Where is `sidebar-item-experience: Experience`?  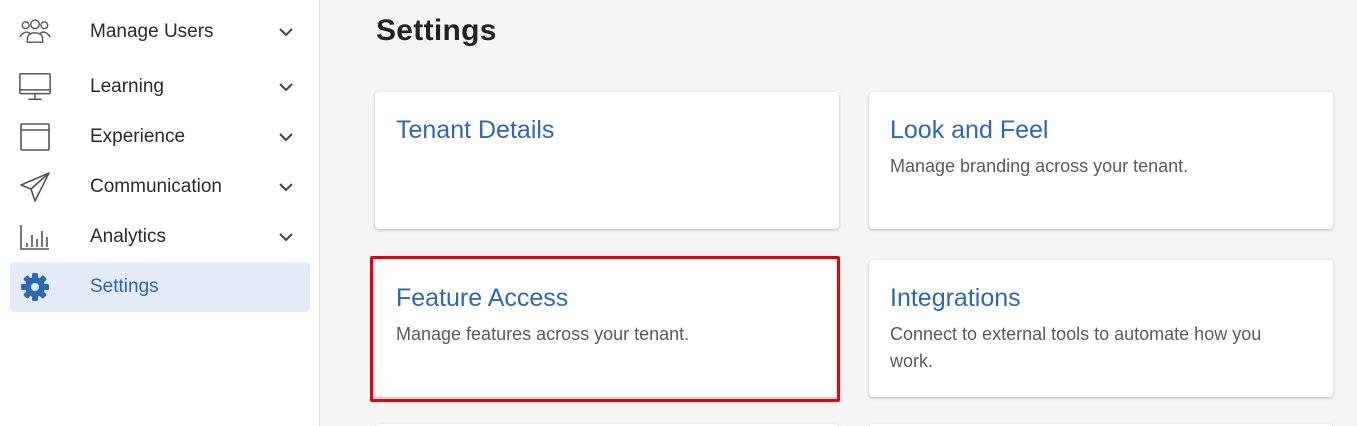 sidebar-item-experience: Experience is located at coordinates (160, 137).